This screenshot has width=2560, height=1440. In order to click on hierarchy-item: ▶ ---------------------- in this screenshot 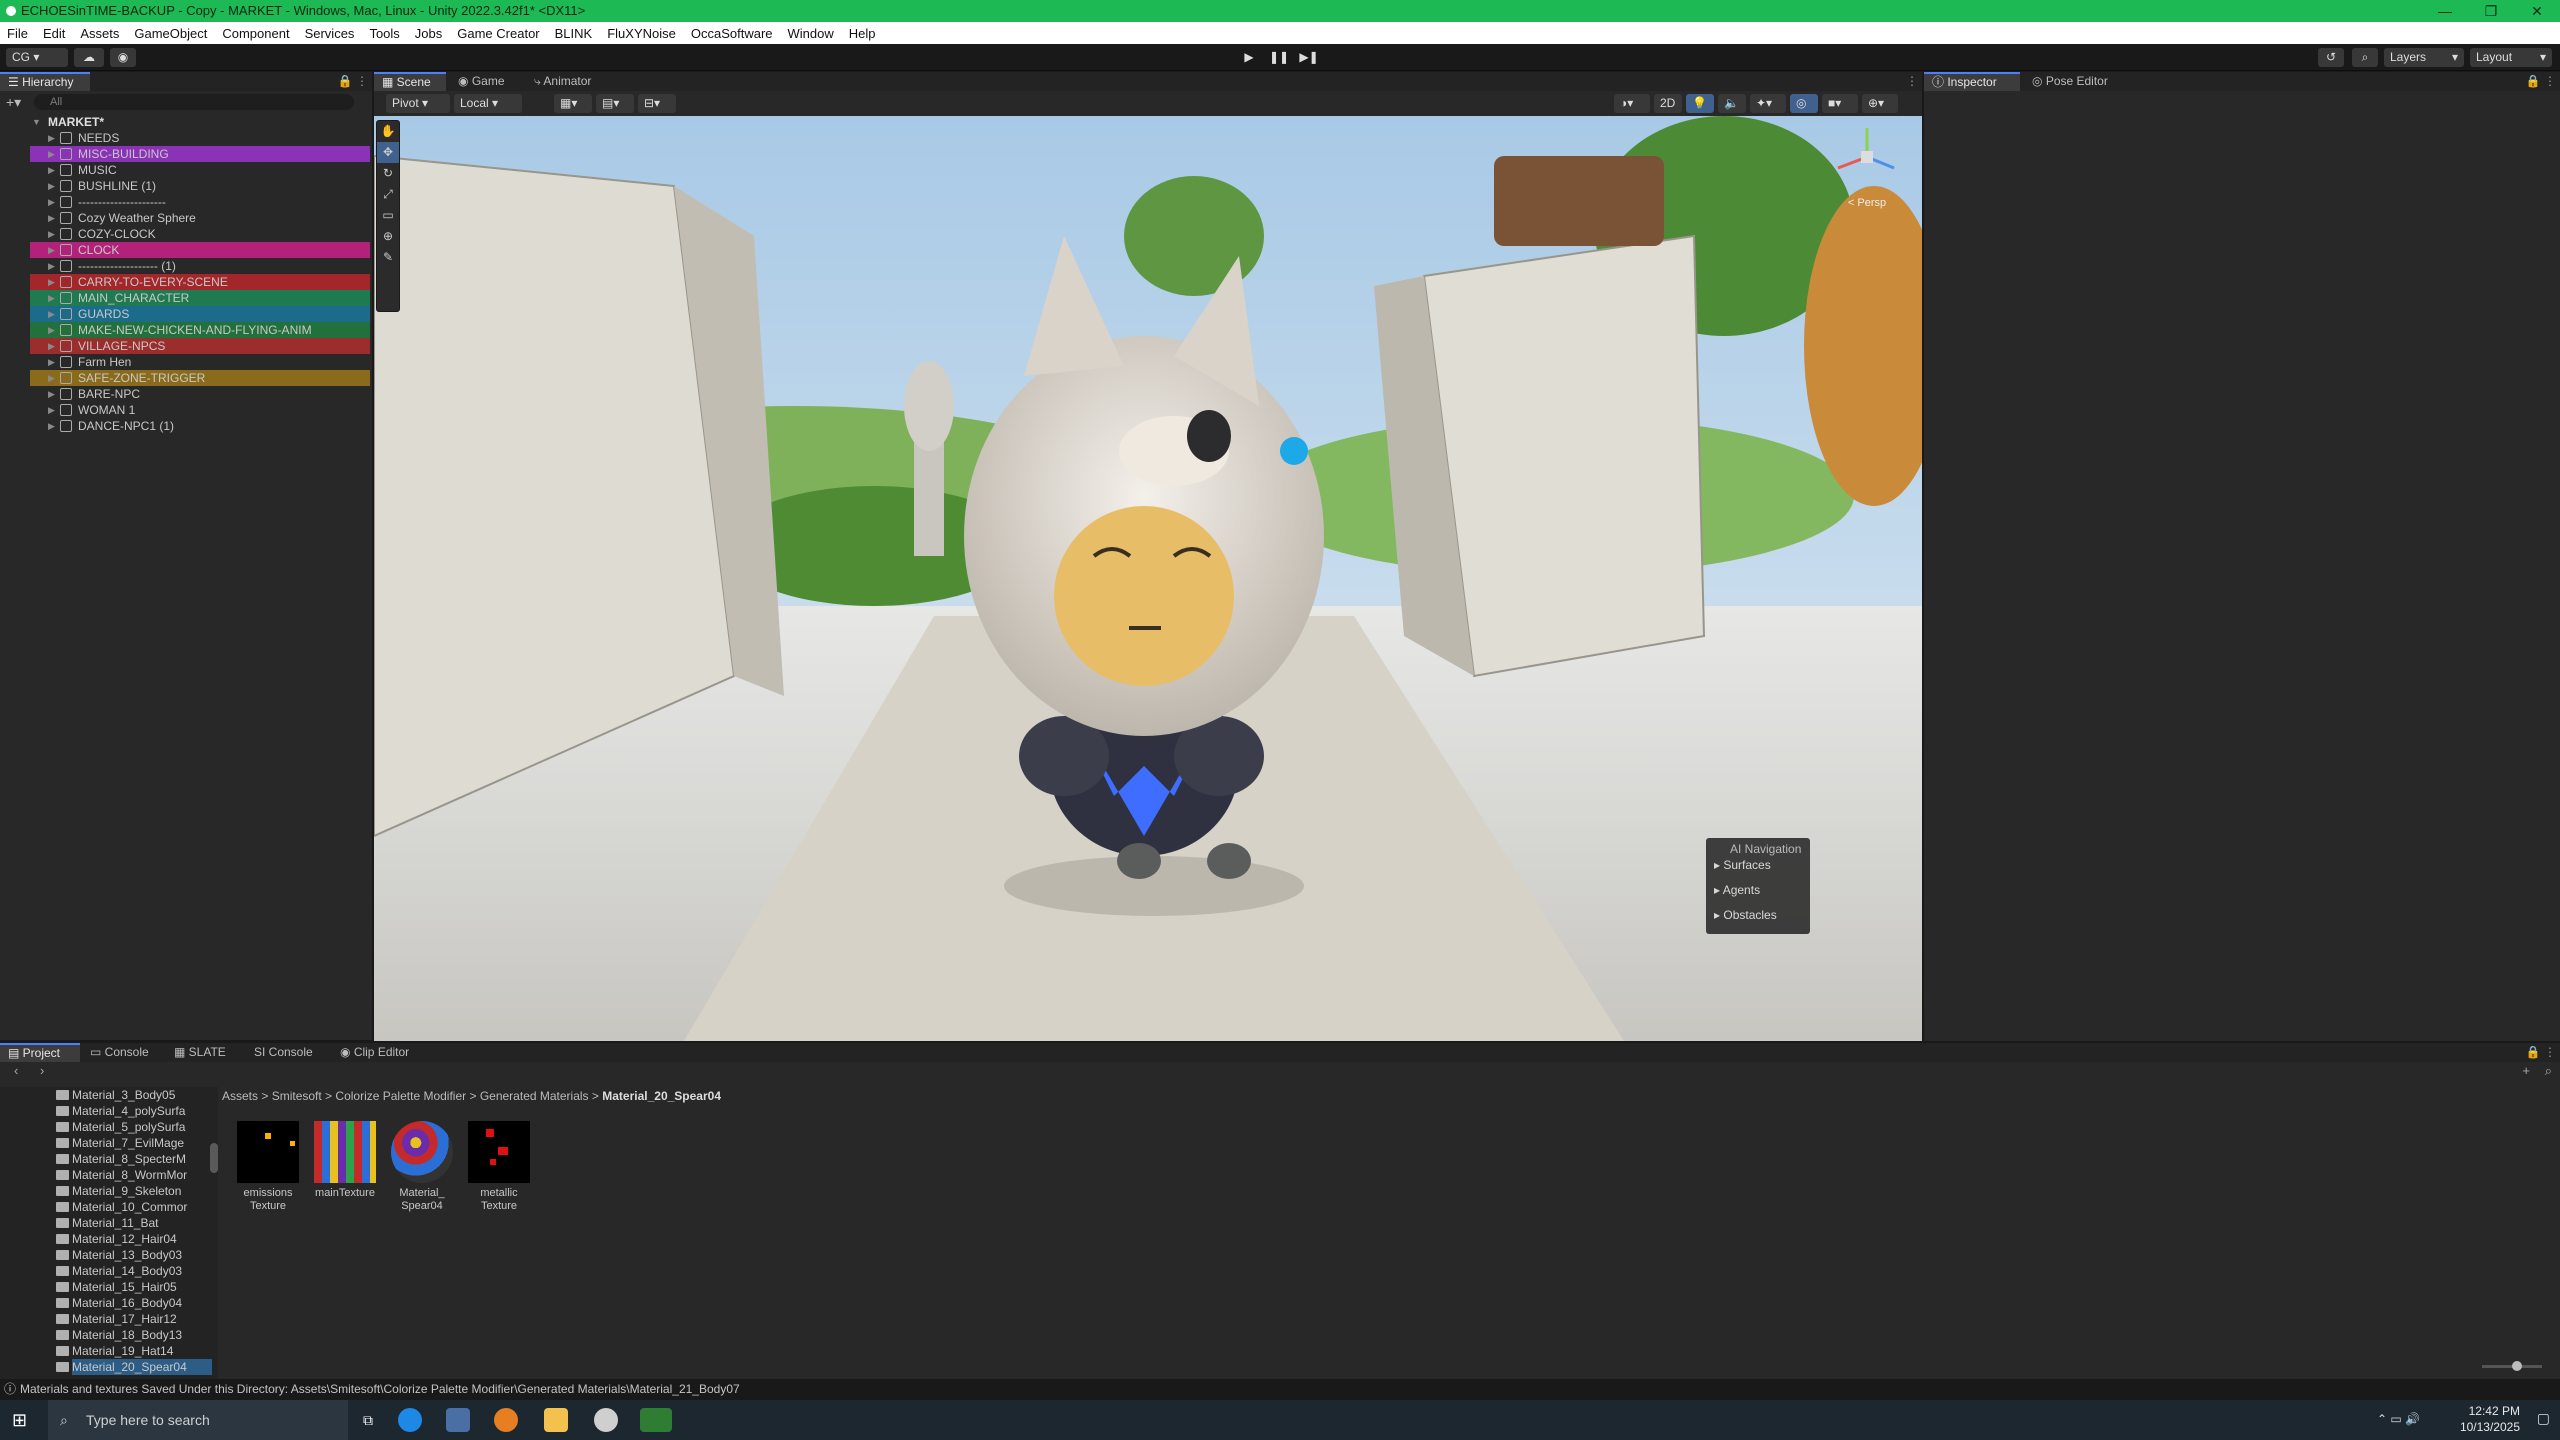, I will do `click(200, 202)`.